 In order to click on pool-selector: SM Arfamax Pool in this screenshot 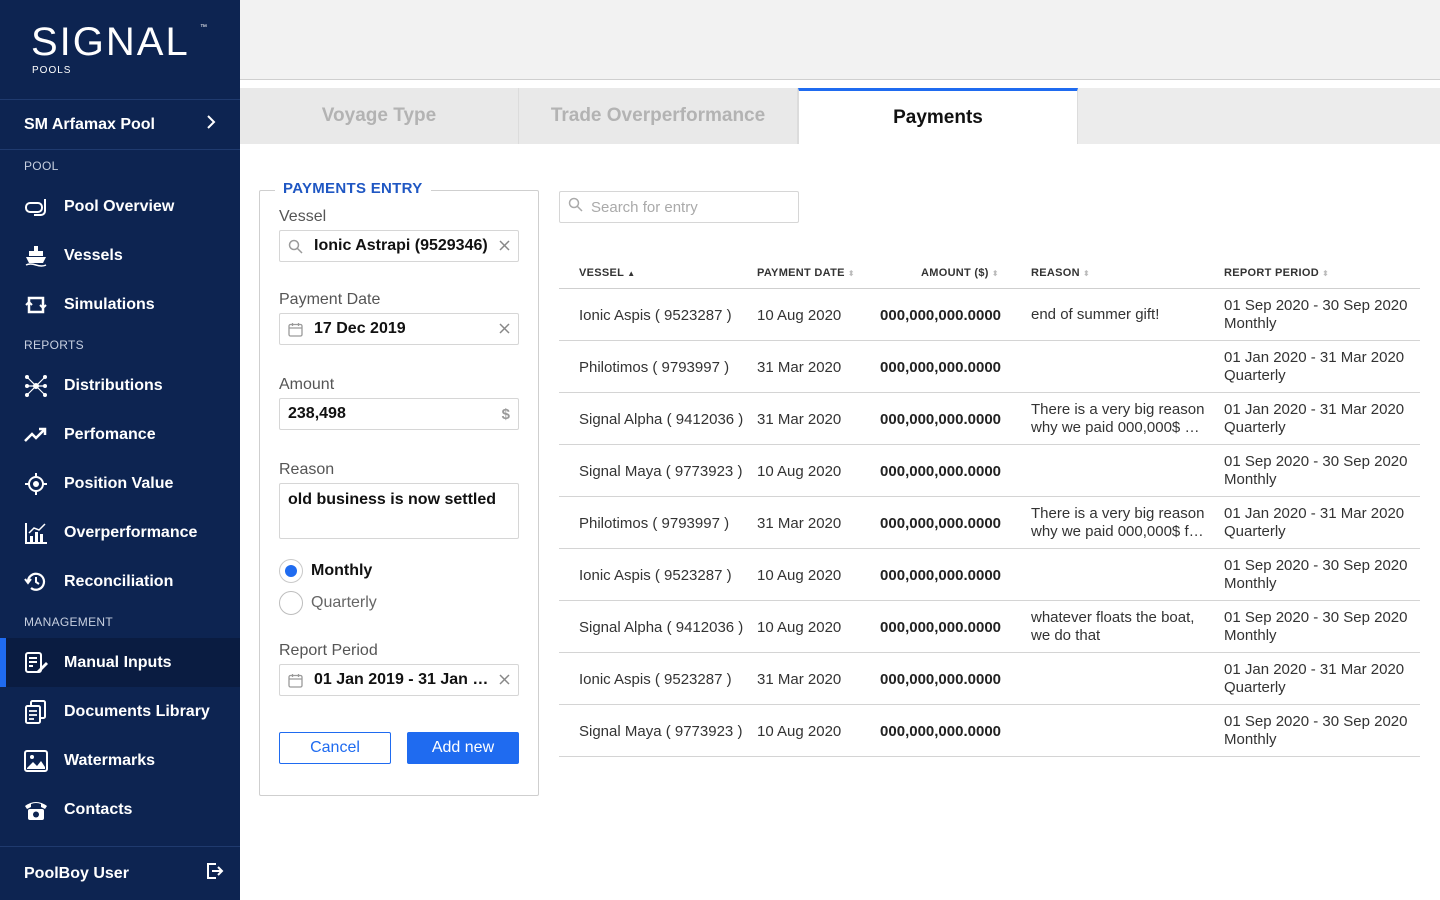, I will do `click(120, 125)`.